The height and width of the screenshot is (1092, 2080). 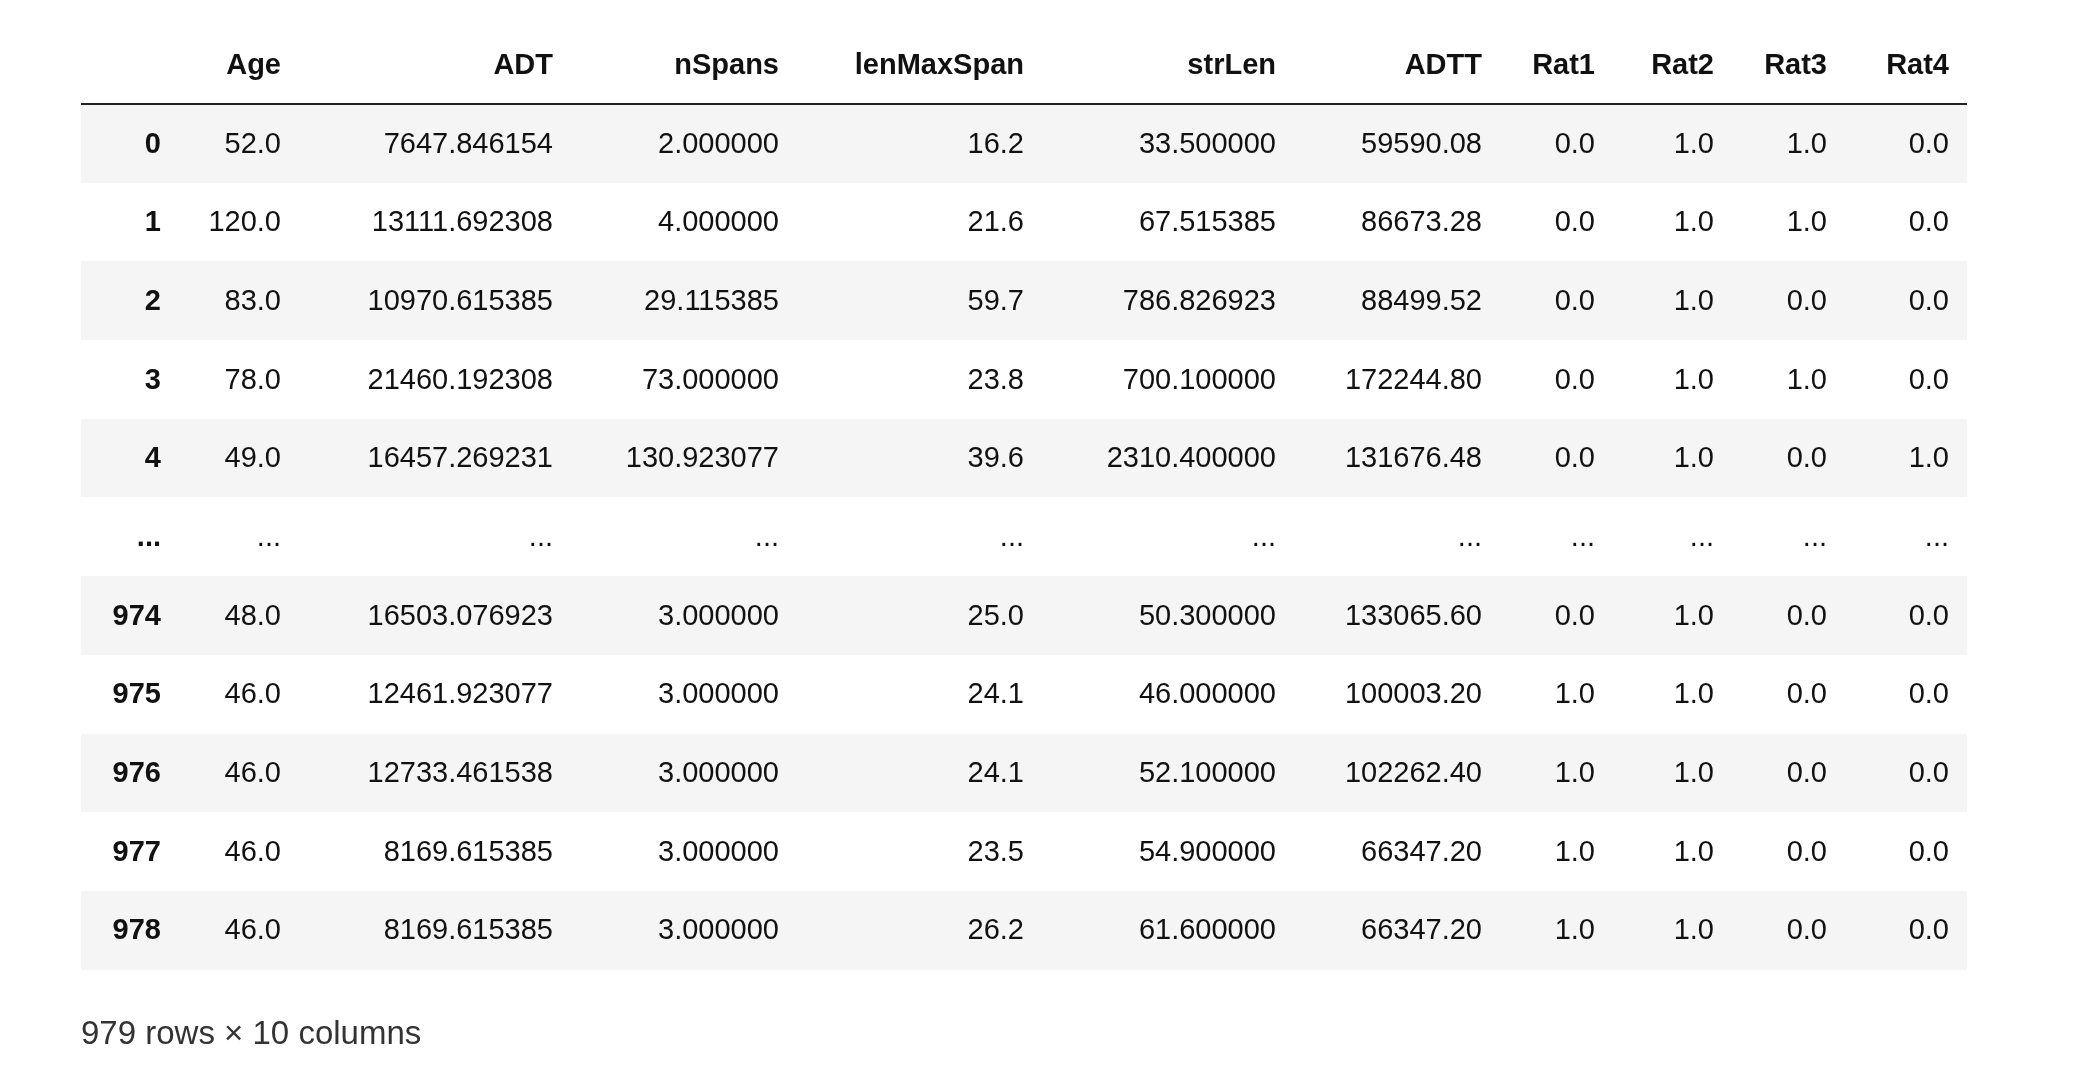 I want to click on table-cell: 50.300000, so click(x=1207, y=614).